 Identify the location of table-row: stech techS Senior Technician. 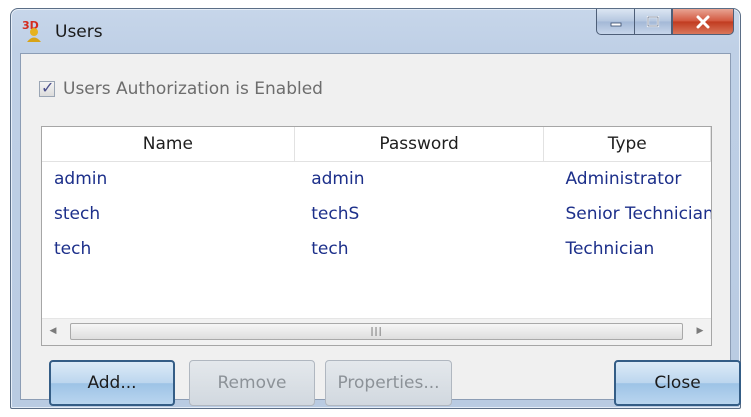
(376, 213).